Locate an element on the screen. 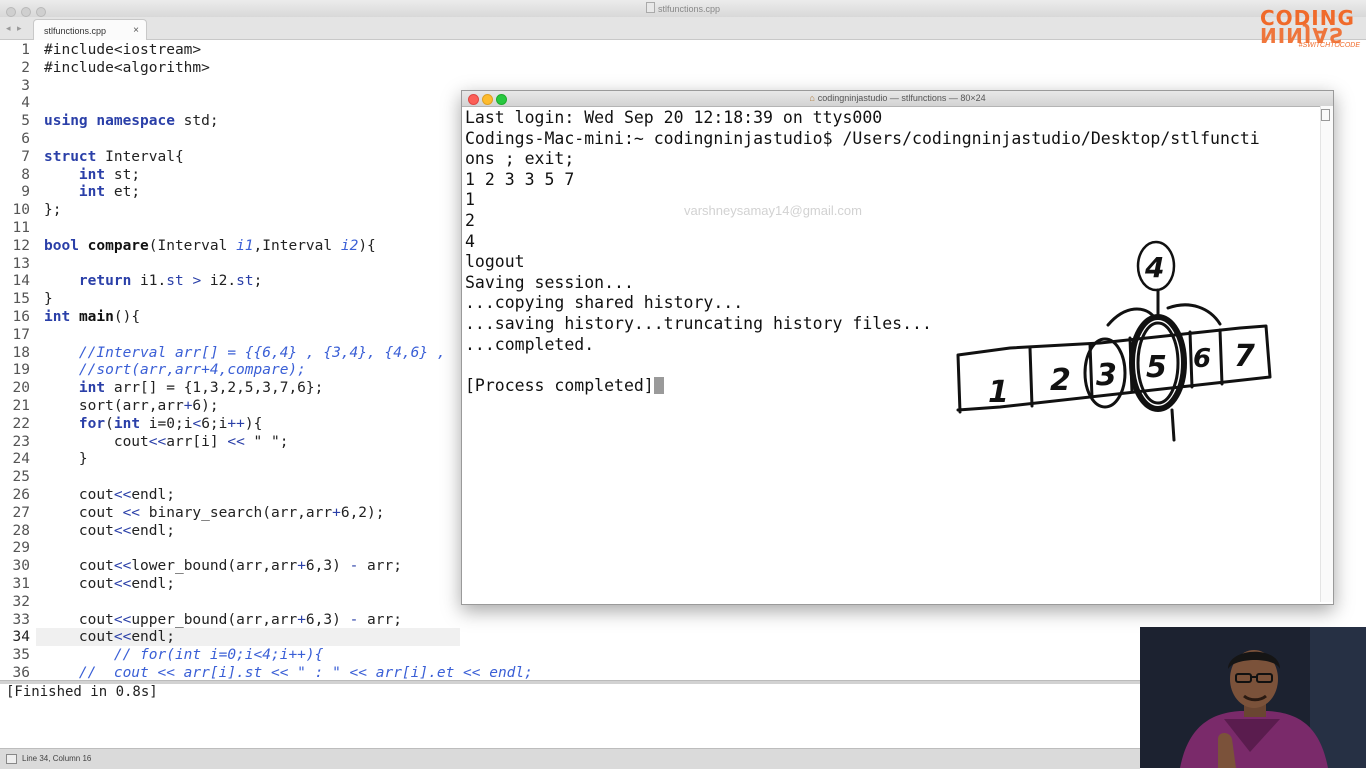 Image resolution: width=1366 pixels, height=769 pixels. window-title-text: stlfunctions.cpp is located at coordinates (689, 9).